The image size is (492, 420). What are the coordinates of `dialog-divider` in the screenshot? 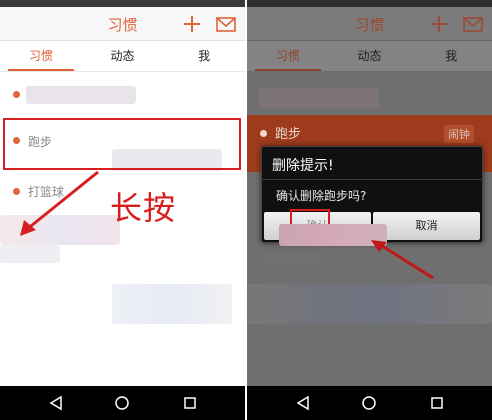 It's located at (372, 179).